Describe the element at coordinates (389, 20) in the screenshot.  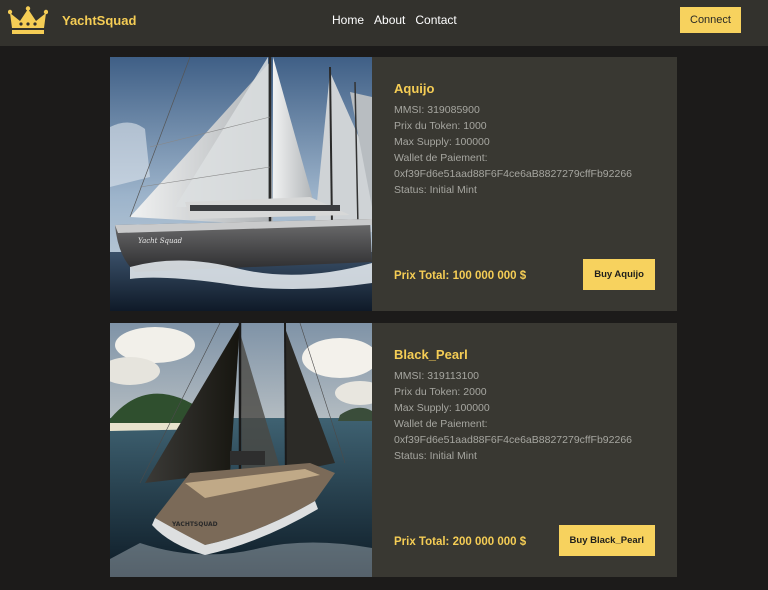
I see `nav-about-link: About` at that location.